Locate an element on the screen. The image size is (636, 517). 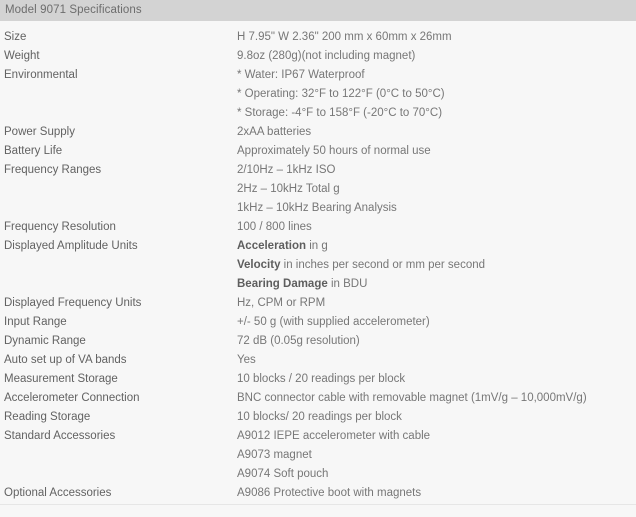
table-row: Environmental * Water: IP67 Waterproof is located at coordinates (318, 75).